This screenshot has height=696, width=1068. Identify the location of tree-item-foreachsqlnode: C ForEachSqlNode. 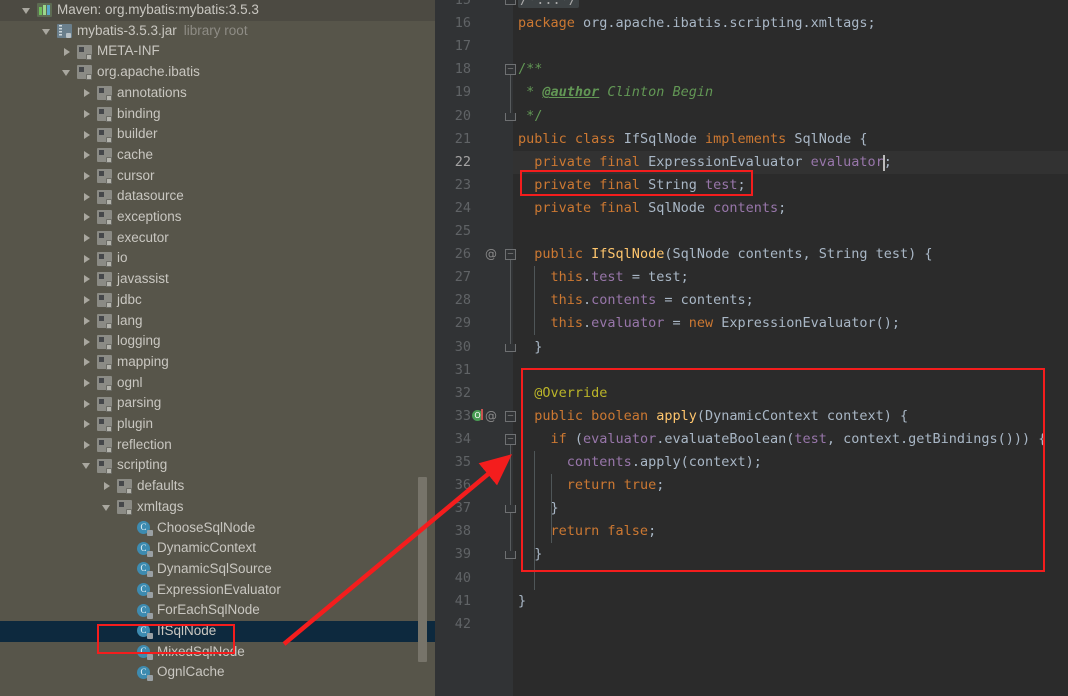
(217, 610).